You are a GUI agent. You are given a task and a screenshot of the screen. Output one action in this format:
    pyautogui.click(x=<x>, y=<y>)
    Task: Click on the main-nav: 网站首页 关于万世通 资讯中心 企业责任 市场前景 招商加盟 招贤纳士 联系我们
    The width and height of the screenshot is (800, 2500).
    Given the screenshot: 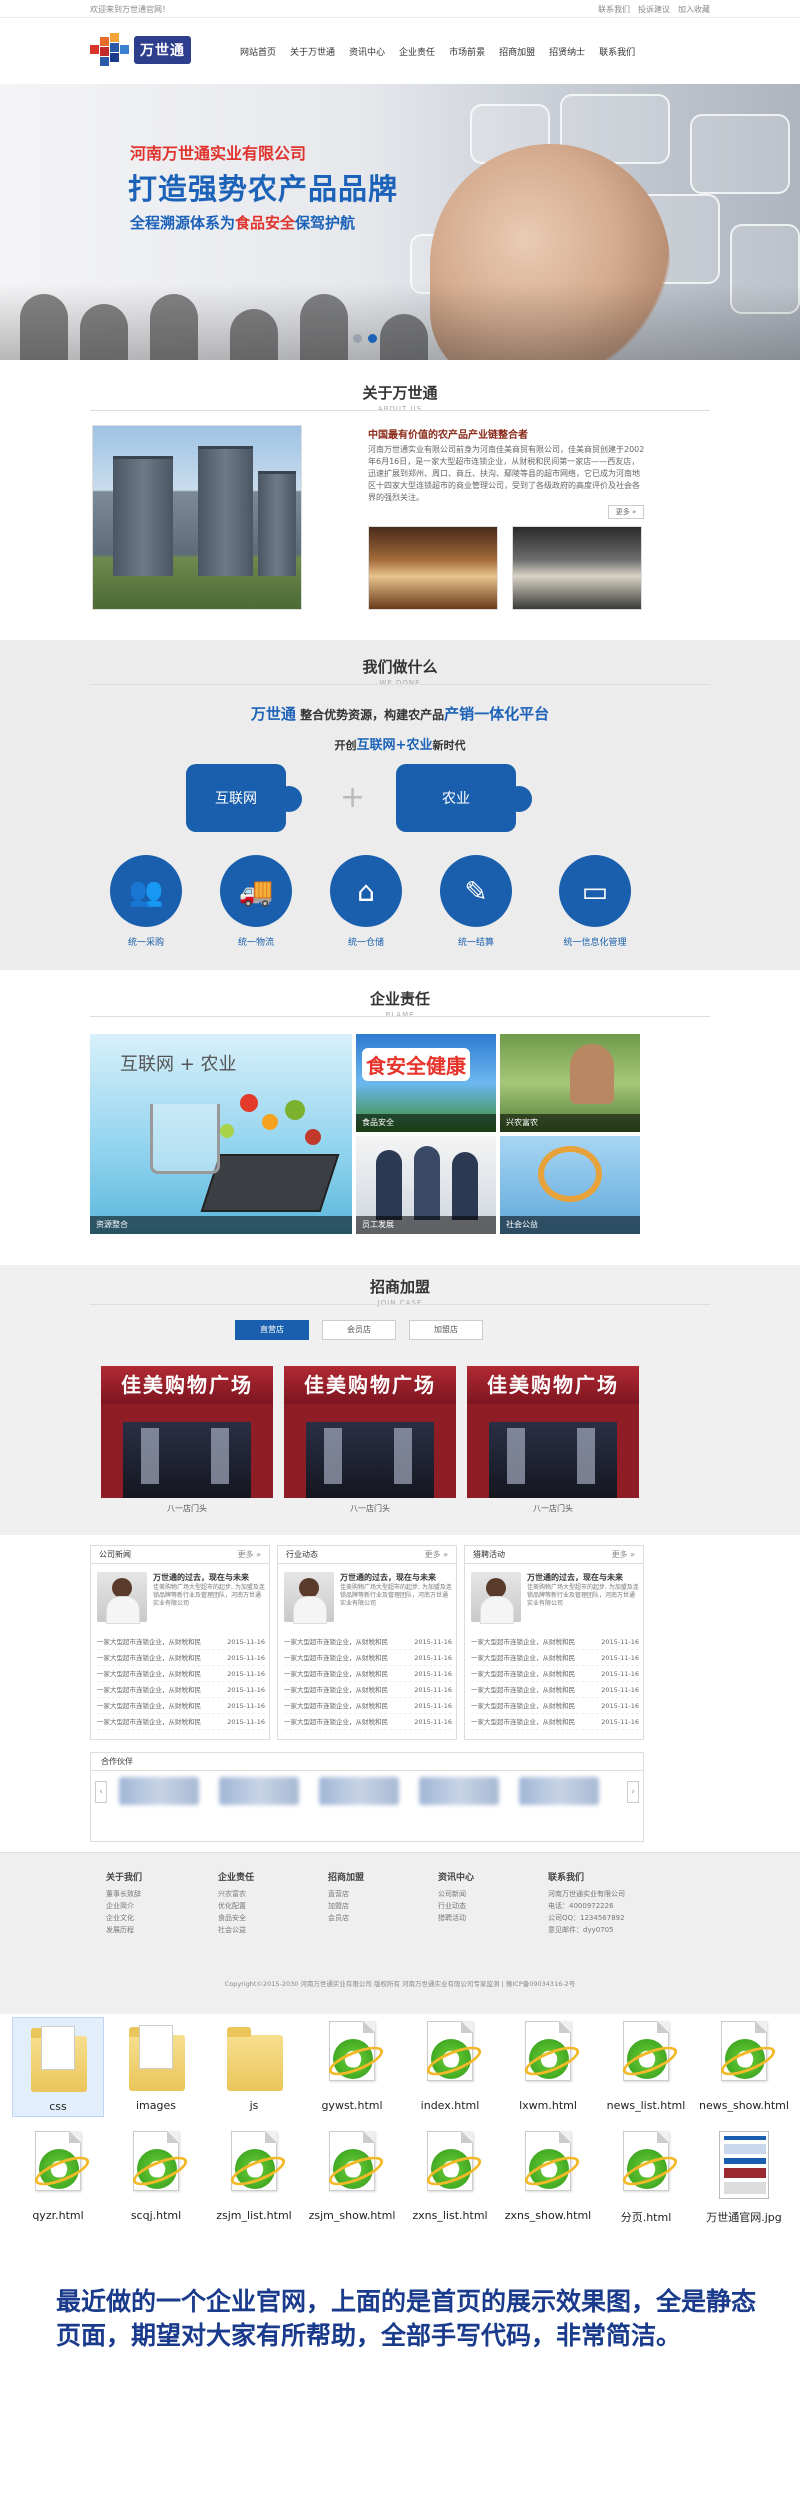 What is the action you would take?
    pyautogui.click(x=437, y=51)
    